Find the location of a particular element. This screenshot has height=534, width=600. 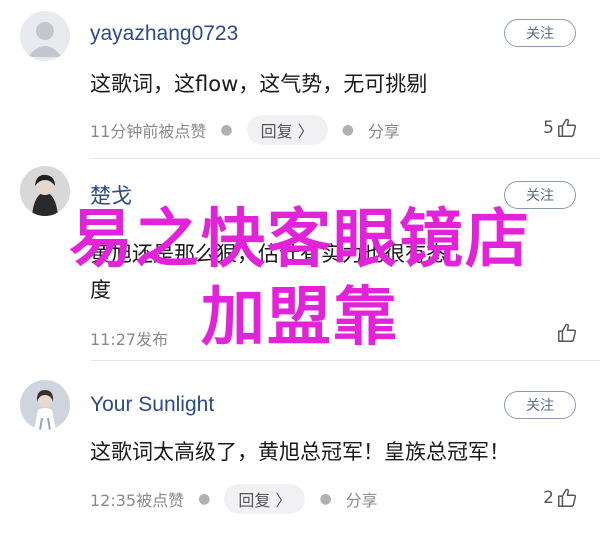

like-count: 5 is located at coordinates (548, 128).